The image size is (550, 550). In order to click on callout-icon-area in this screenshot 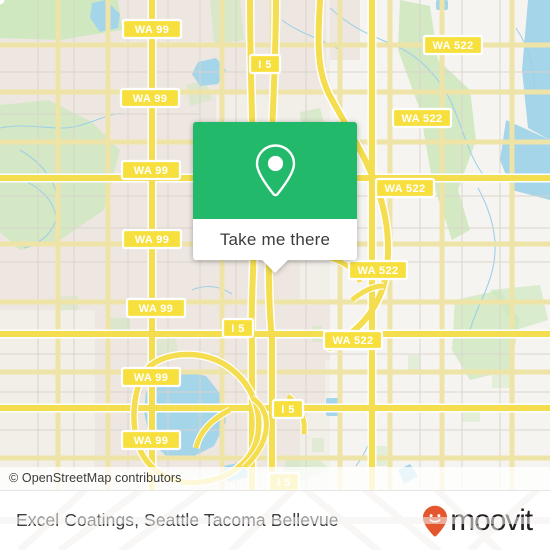, I will do `click(275, 170)`.